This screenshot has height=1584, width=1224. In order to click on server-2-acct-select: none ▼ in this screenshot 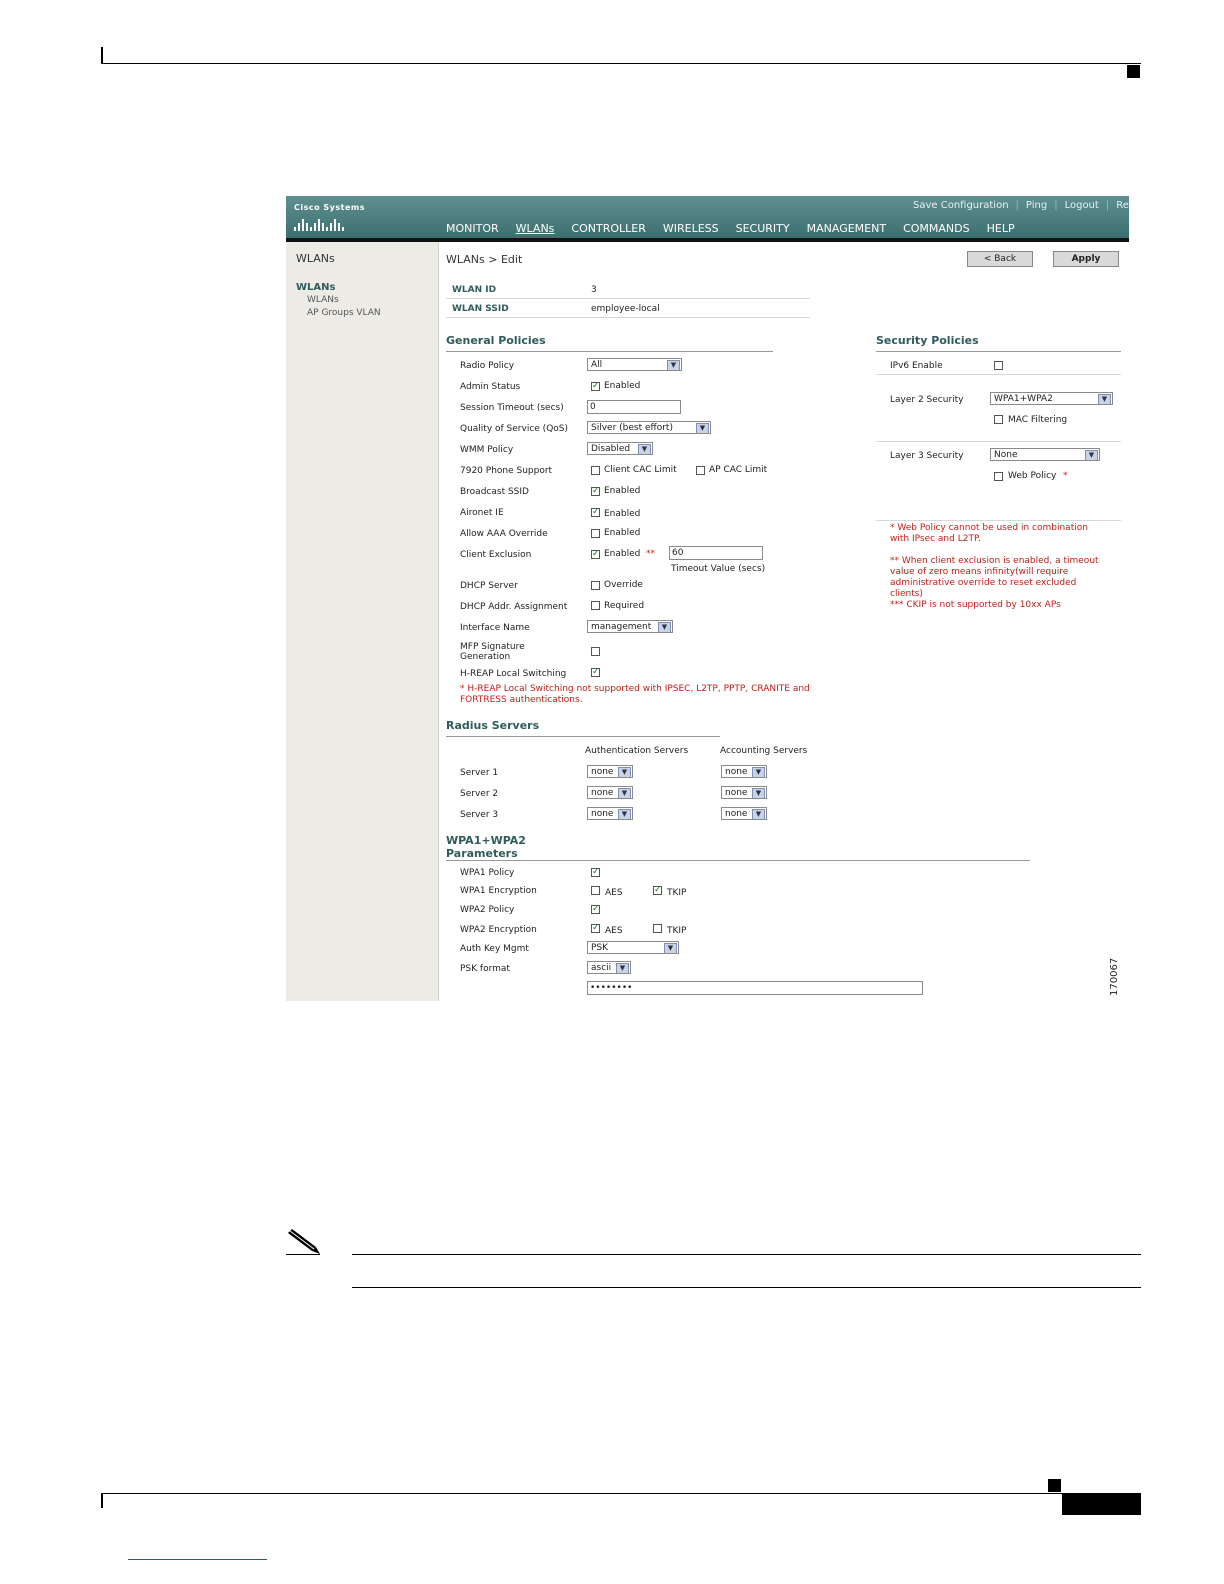, I will do `click(744, 792)`.